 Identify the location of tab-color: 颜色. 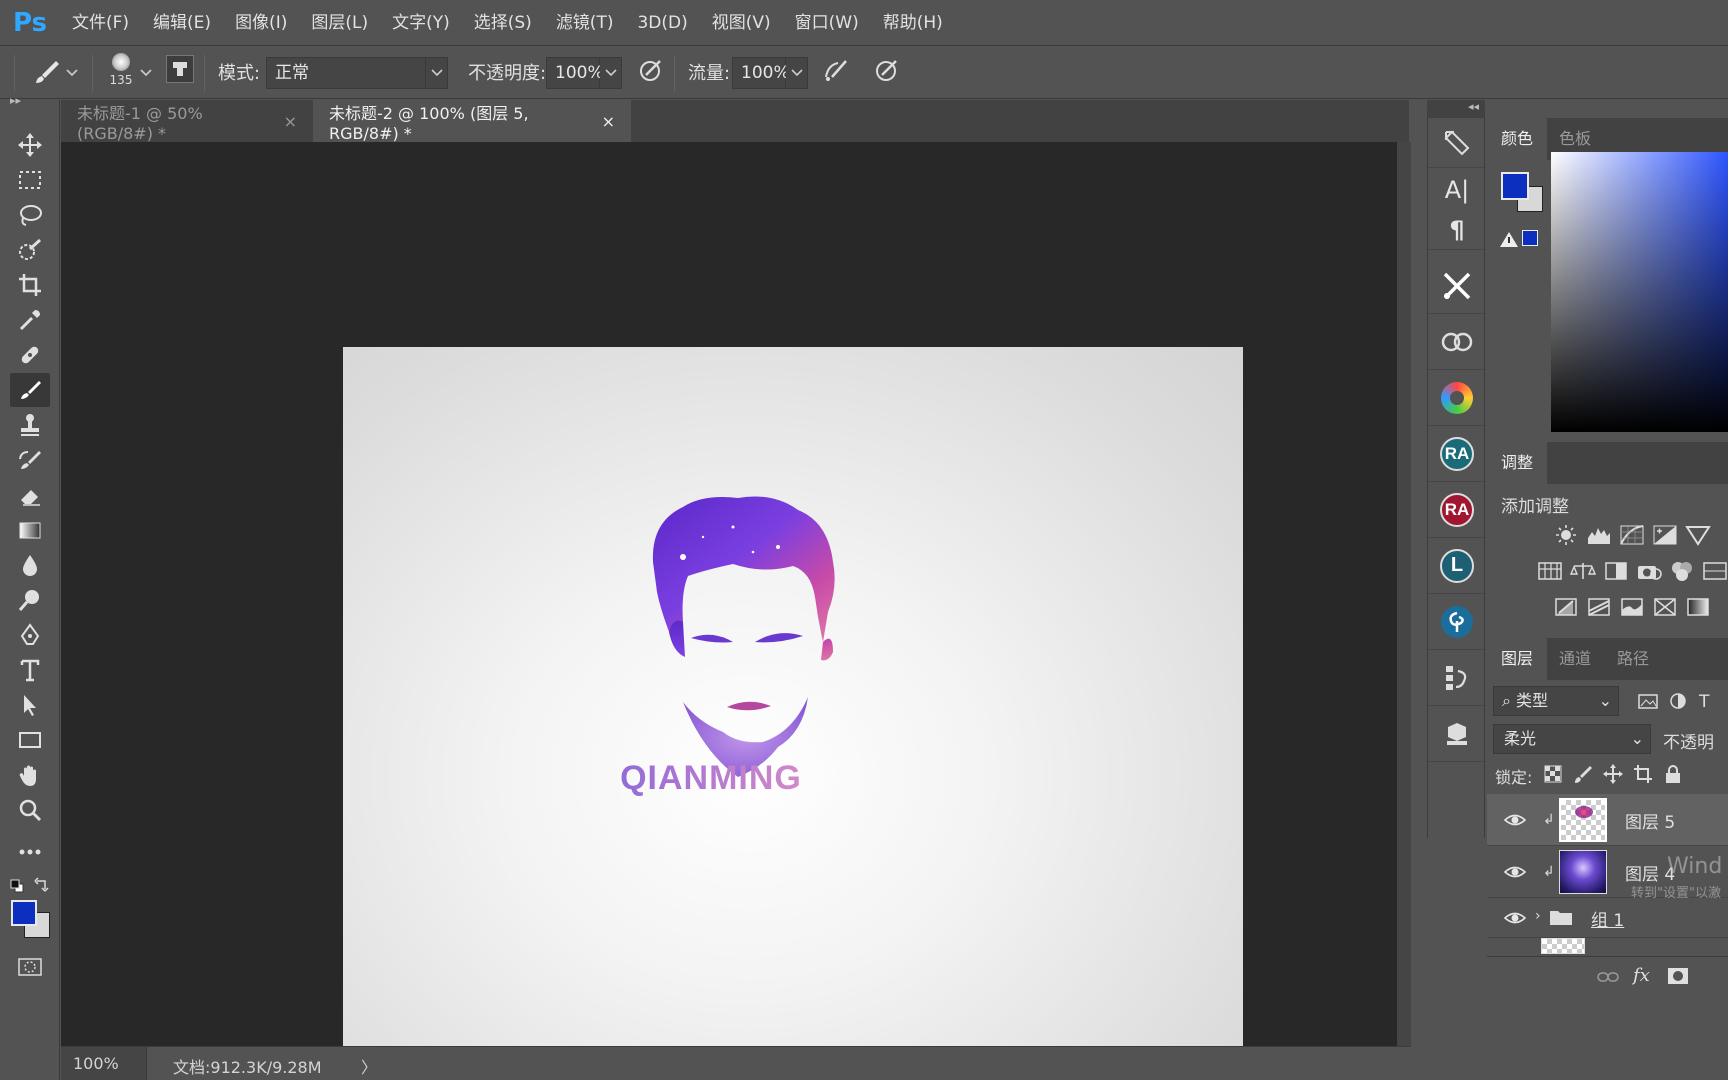
(1517, 139).